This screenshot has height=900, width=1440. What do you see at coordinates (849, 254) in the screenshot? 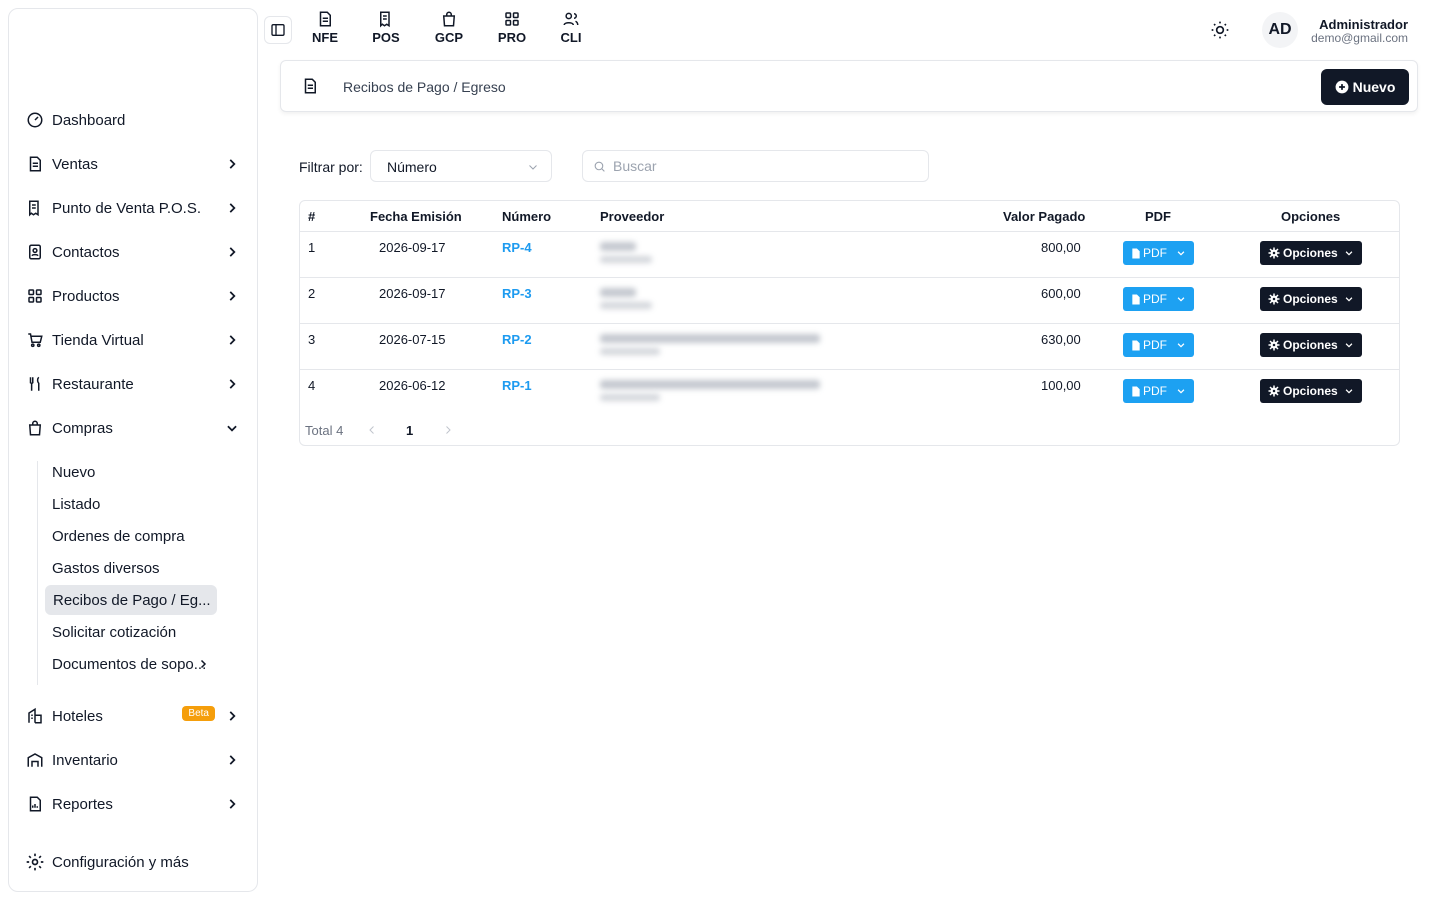
I see `table-row: 1 2026-09-17 RP-4 800,00 PDF Opciones` at bounding box center [849, 254].